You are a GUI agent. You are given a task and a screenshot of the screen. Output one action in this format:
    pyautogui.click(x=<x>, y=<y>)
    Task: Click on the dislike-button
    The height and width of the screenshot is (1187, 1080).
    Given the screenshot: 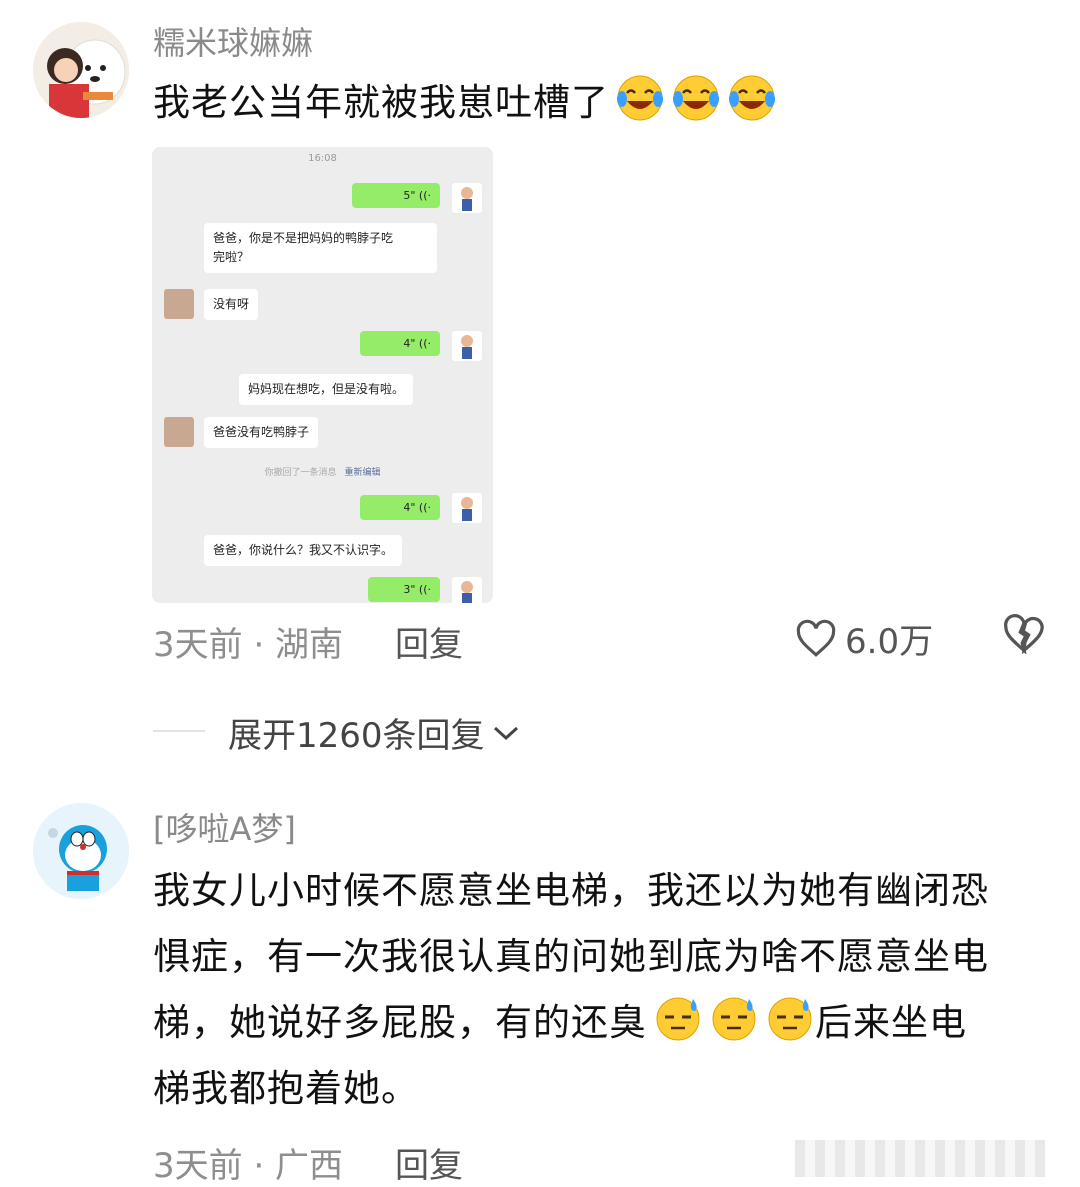 What is the action you would take?
    pyautogui.click(x=1024, y=636)
    